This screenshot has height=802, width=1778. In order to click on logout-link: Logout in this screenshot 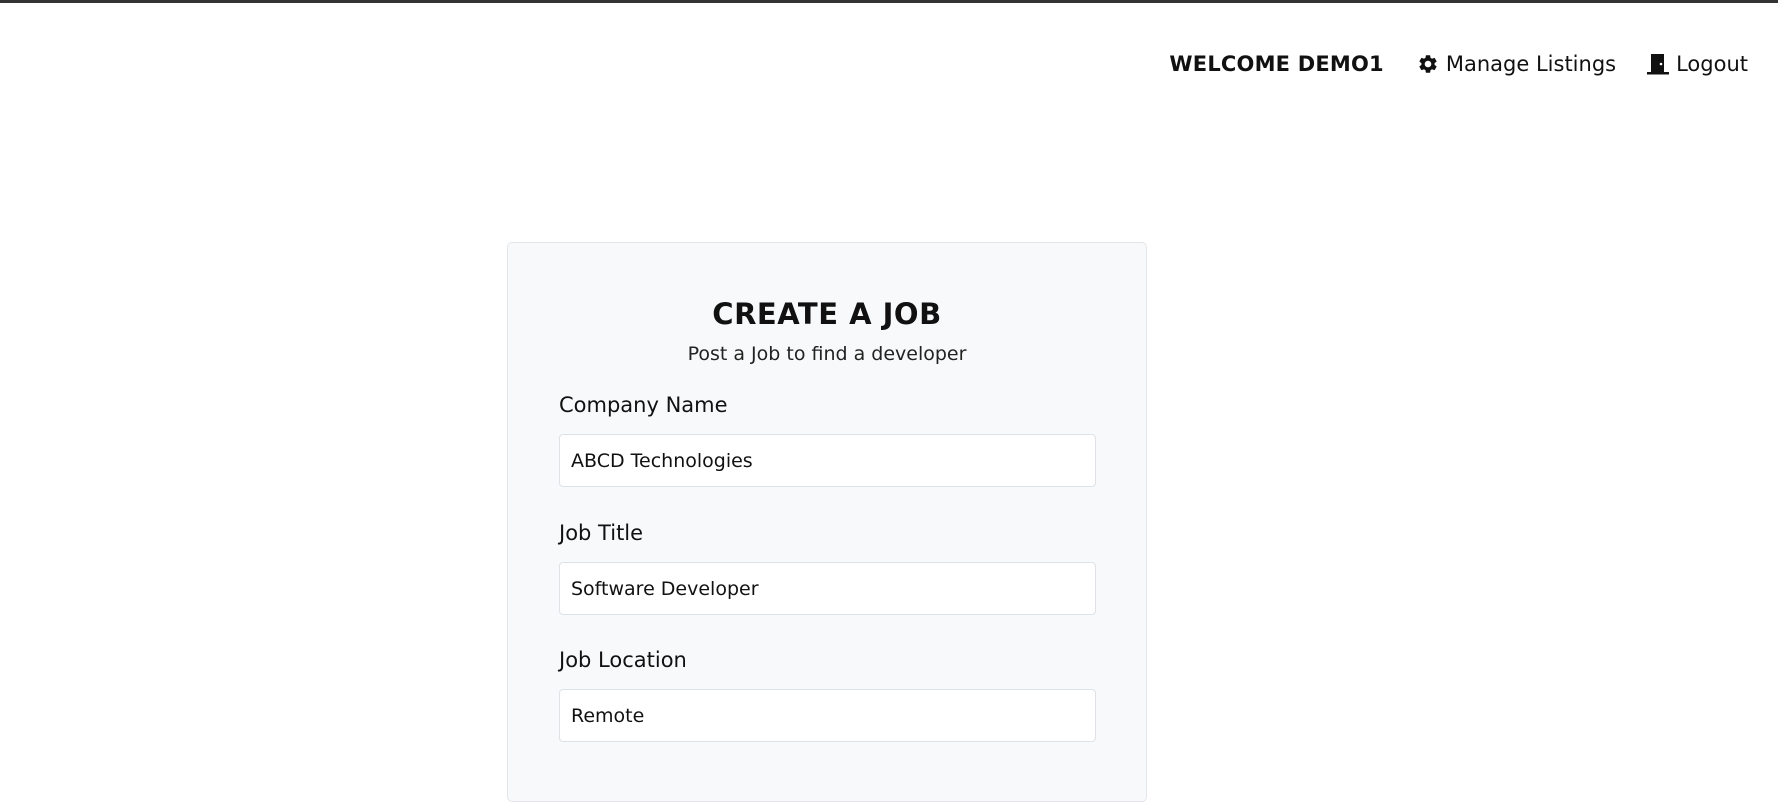, I will do `click(1697, 64)`.